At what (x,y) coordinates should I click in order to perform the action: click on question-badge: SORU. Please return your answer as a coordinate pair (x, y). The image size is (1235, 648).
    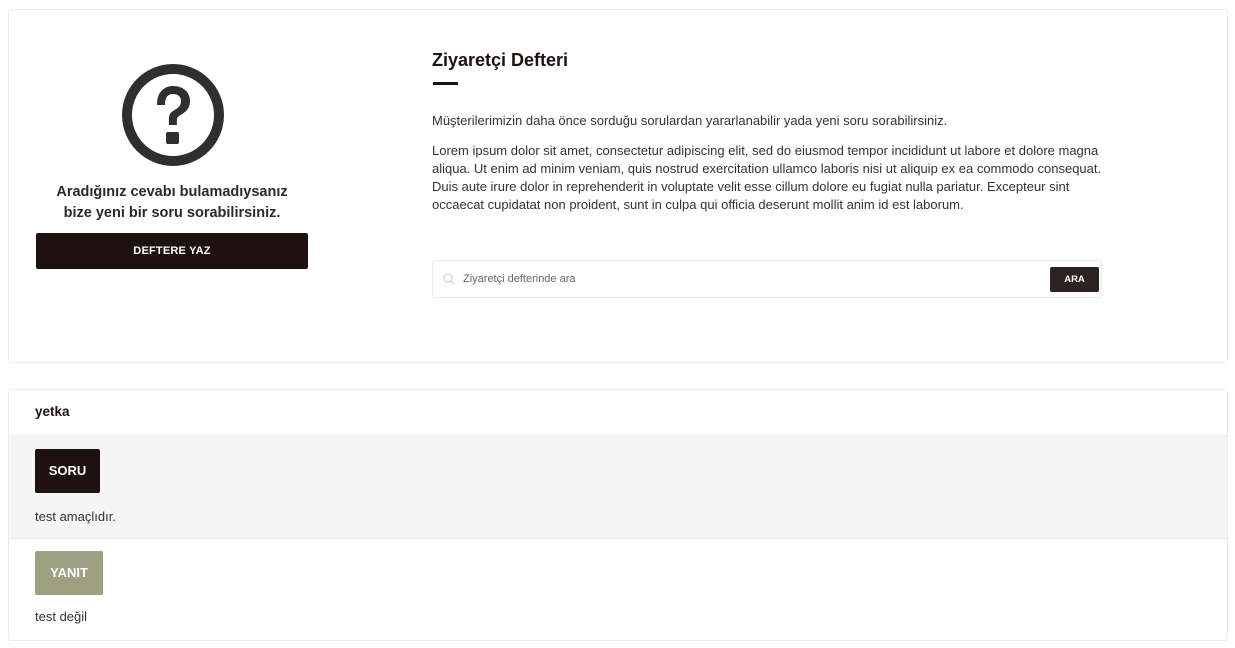
    Looking at the image, I should click on (67, 471).